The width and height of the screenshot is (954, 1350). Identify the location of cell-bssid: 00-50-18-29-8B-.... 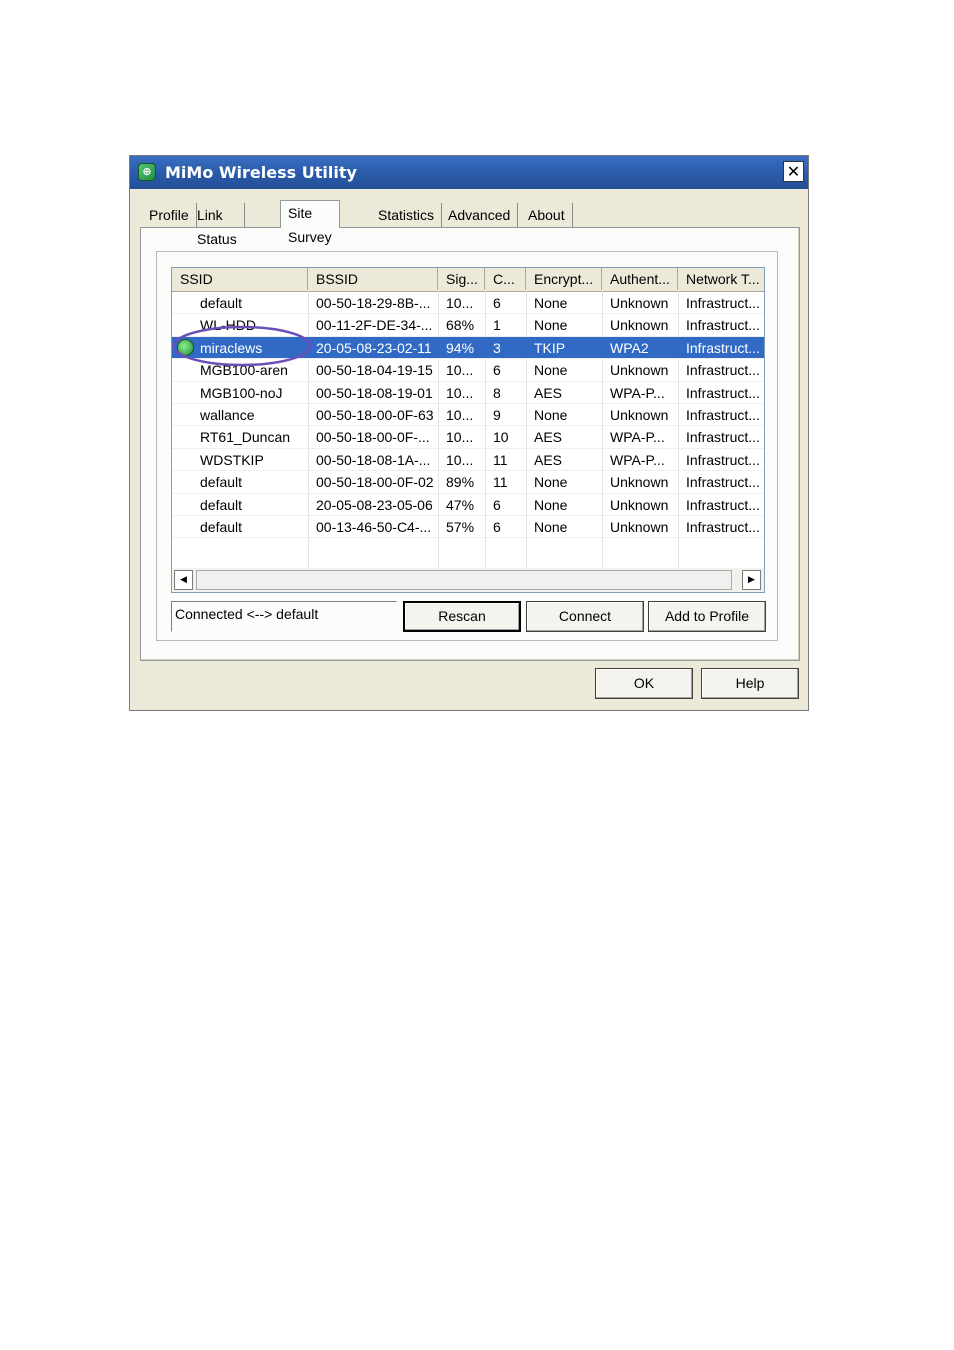
(373, 303).